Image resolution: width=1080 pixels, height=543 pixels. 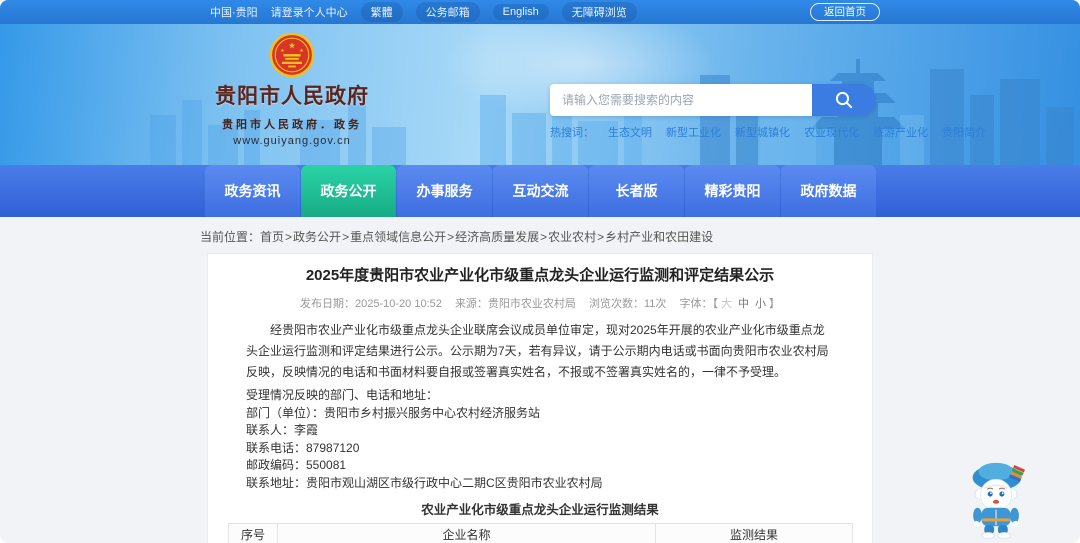 What do you see at coordinates (381, 12) in the screenshot?
I see `topbar-link: 繁體` at bounding box center [381, 12].